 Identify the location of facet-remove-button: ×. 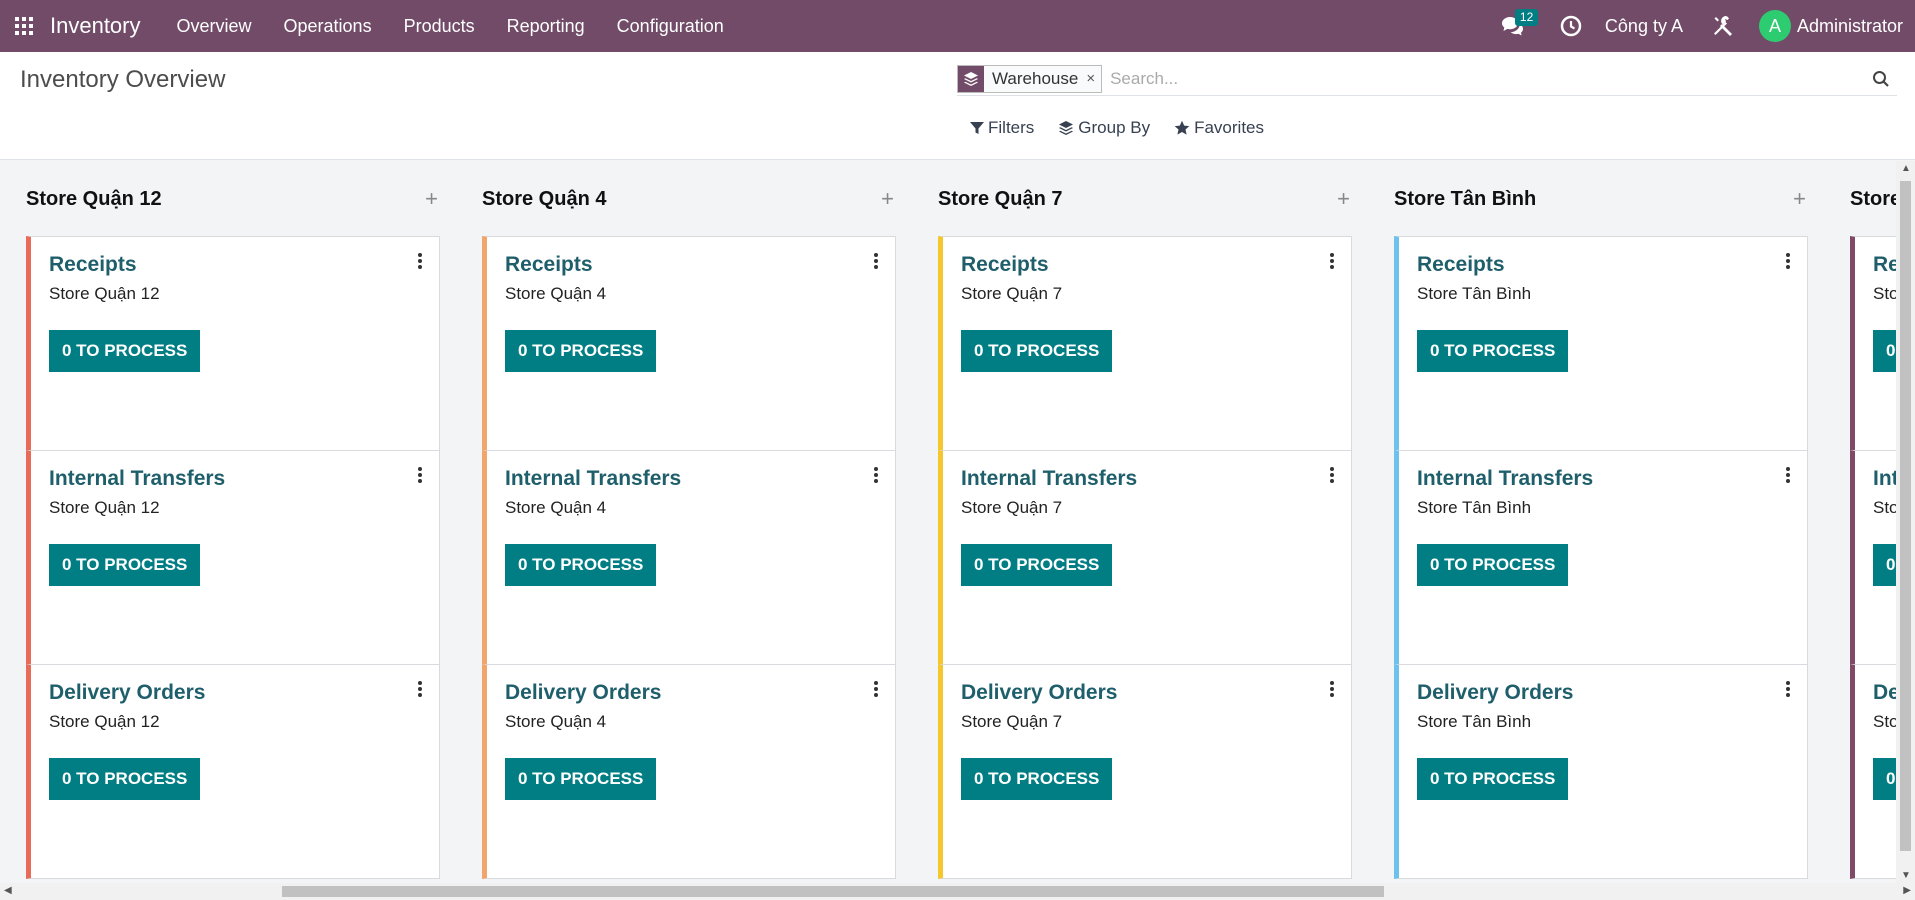
(1093, 78).